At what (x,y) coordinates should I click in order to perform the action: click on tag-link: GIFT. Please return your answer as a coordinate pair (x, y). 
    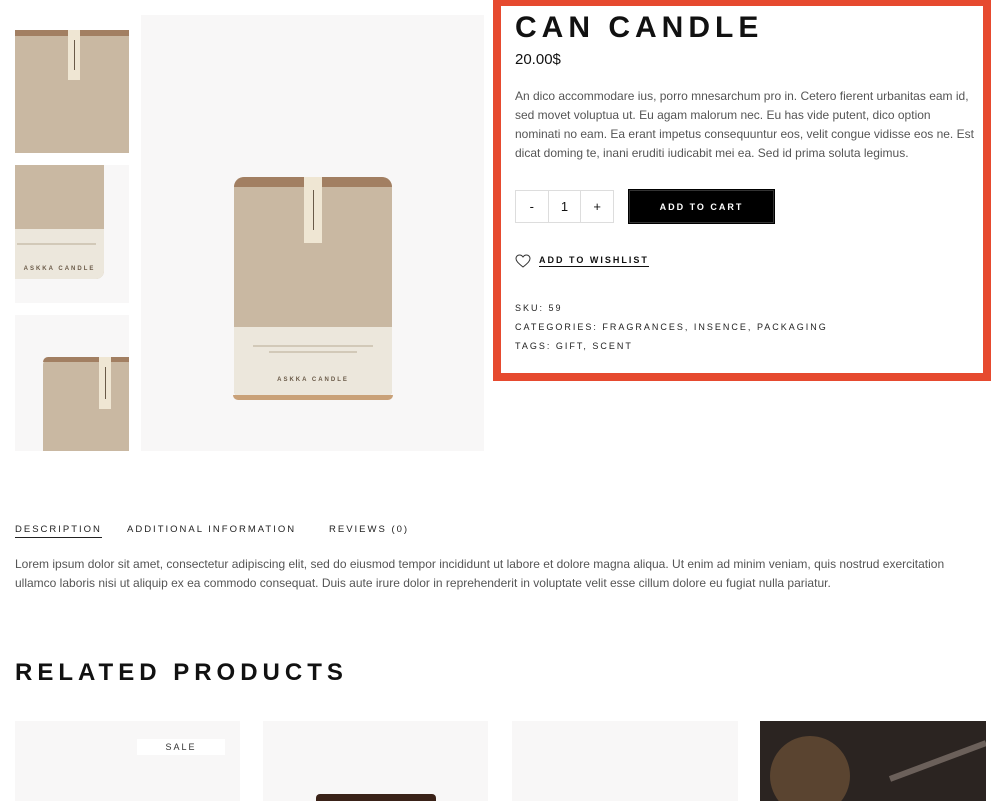
    Looking at the image, I should click on (570, 346).